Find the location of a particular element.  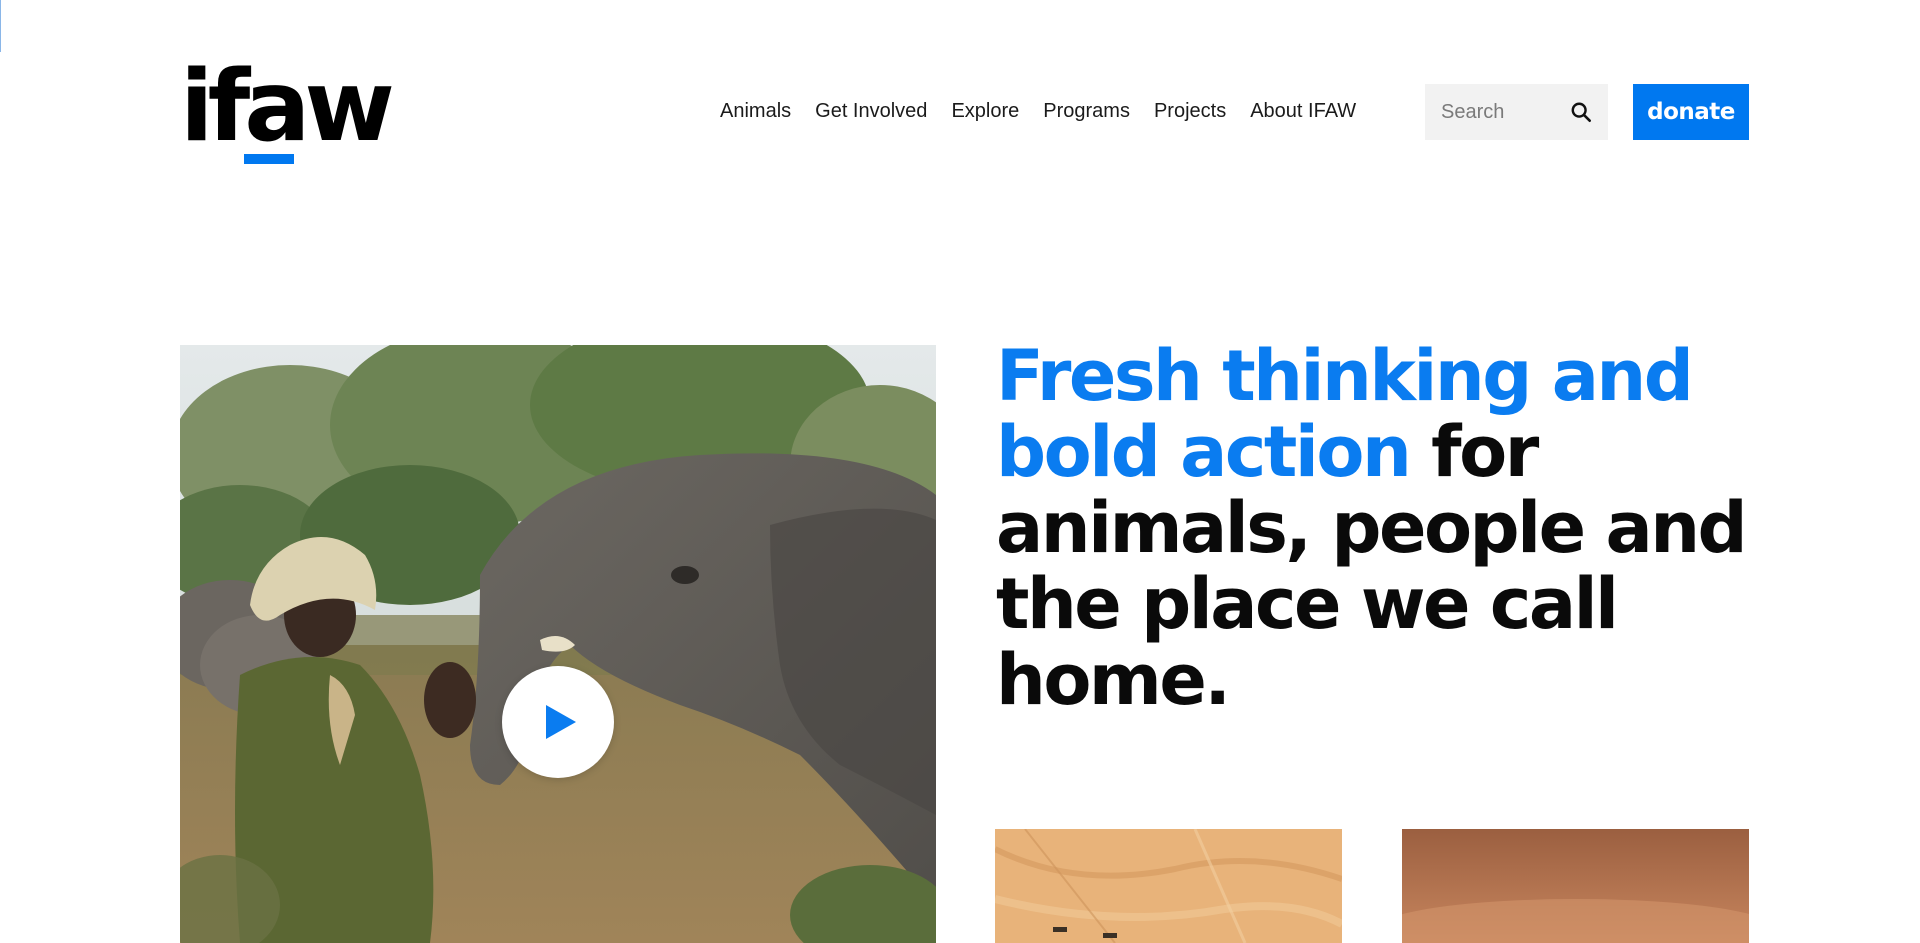

nav-item-explore: Explore is located at coordinates (985, 111).